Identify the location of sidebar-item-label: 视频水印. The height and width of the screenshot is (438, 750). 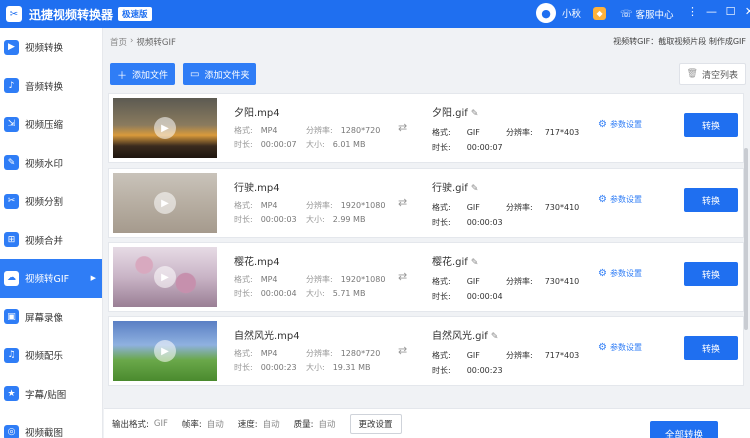
(44, 164).